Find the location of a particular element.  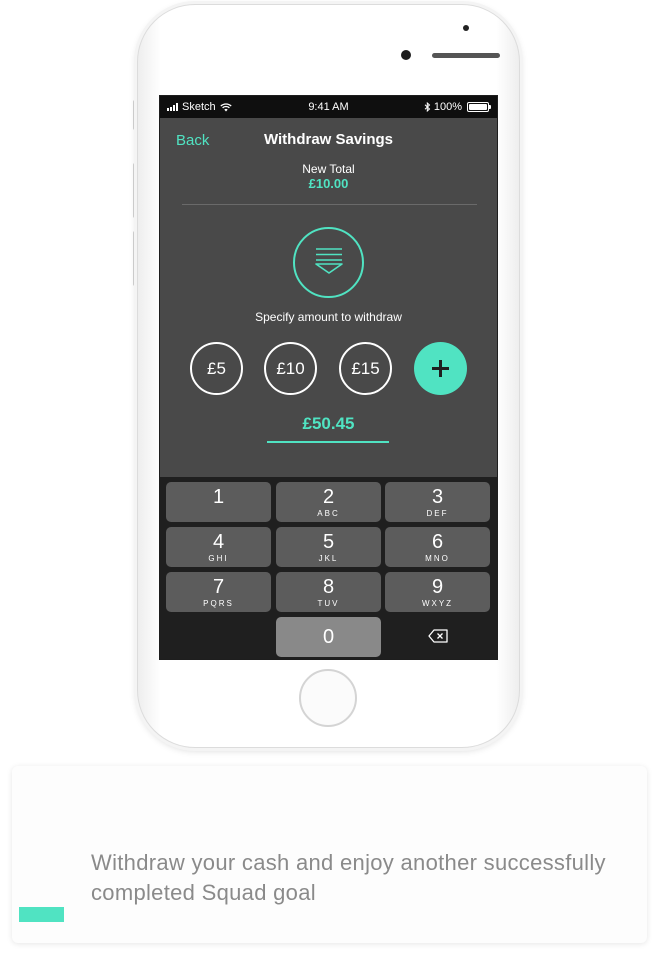

page-title: Withdraw Savings is located at coordinates (328, 139).